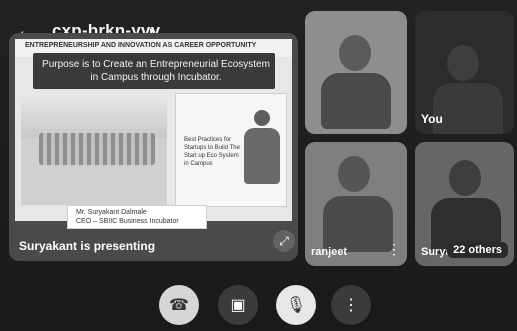 This screenshot has height=331, width=517. Describe the element at coordinates (94, 149) in the screenshot. I see `slide-left-image` at that location.